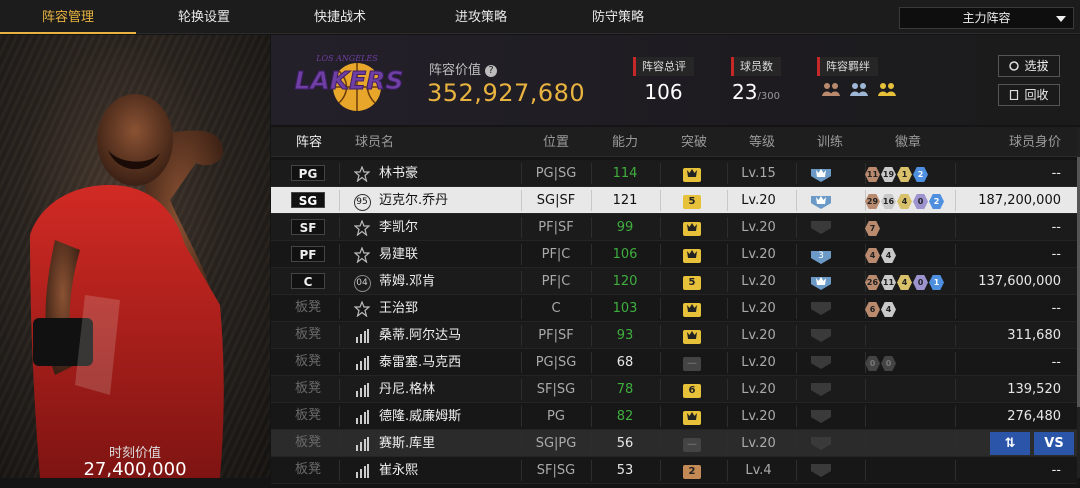 The width and height of the screenshot is (1080, 488). I want to click on badges-cell: 29 16 4 0 2, so click(910, 200).